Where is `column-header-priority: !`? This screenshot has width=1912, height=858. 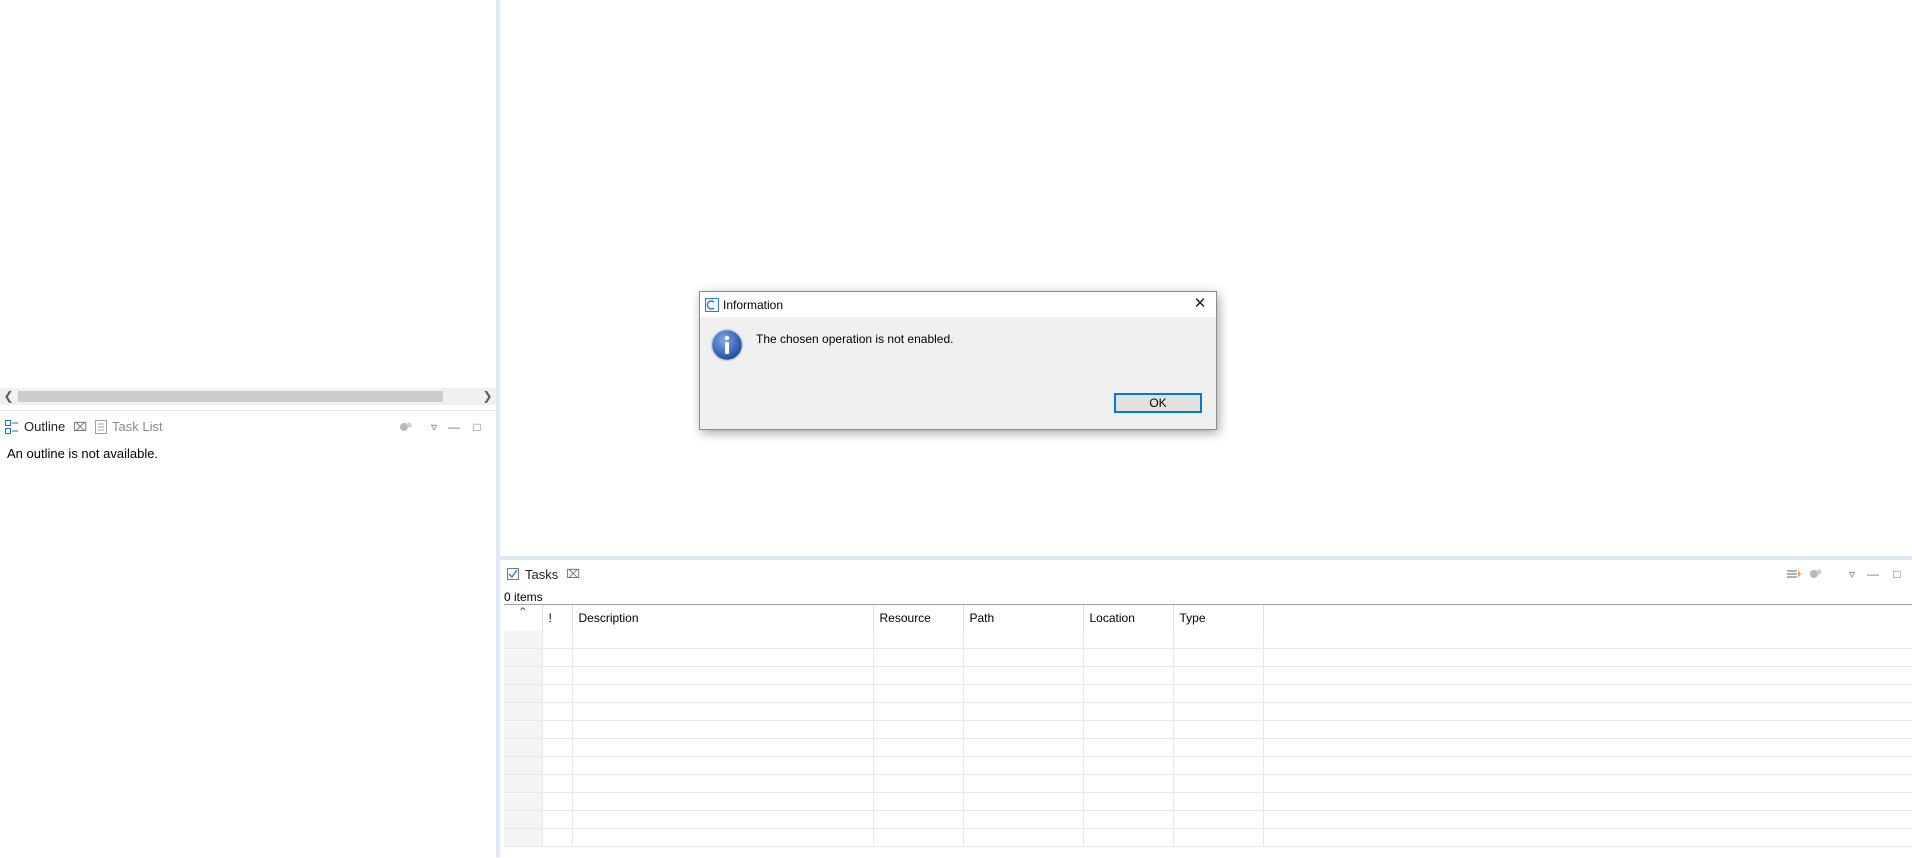 column-header-priority: ! is located at coordinates (557, 618).